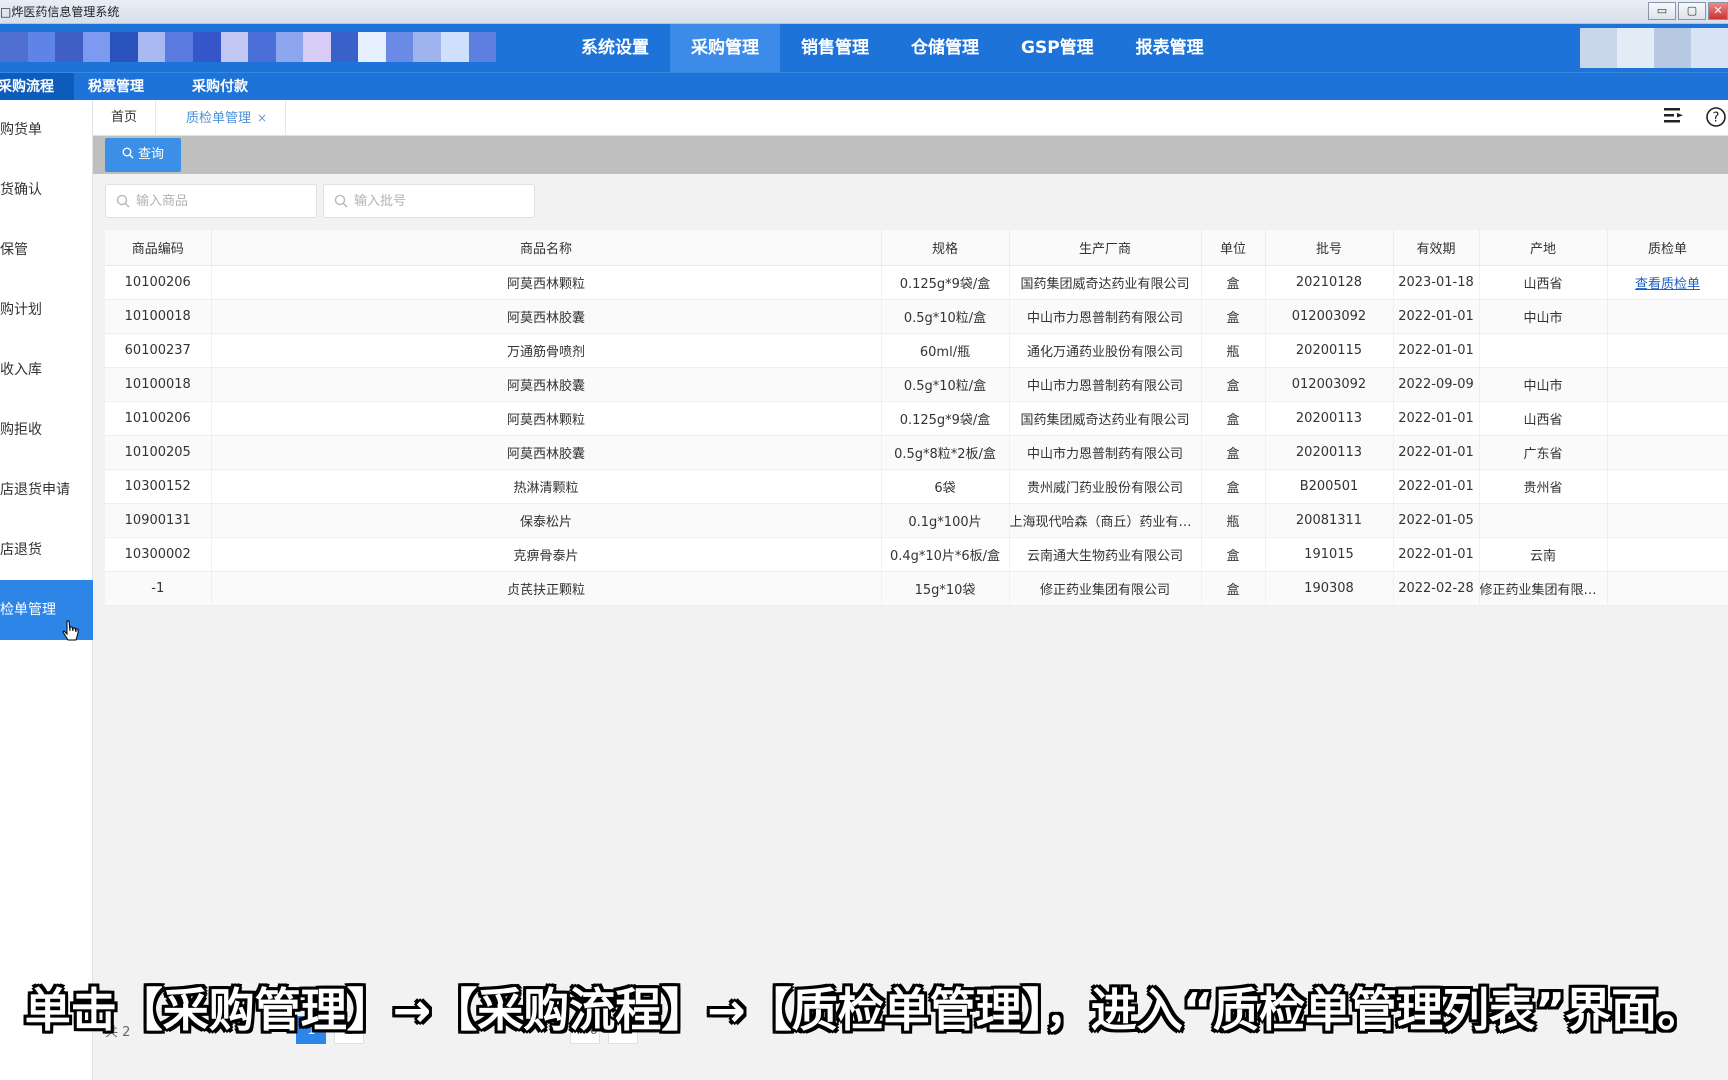  Describe the element at coordinates (1329, 588) in the screenshot. I see `cell-batch-no: 190308` at that location.